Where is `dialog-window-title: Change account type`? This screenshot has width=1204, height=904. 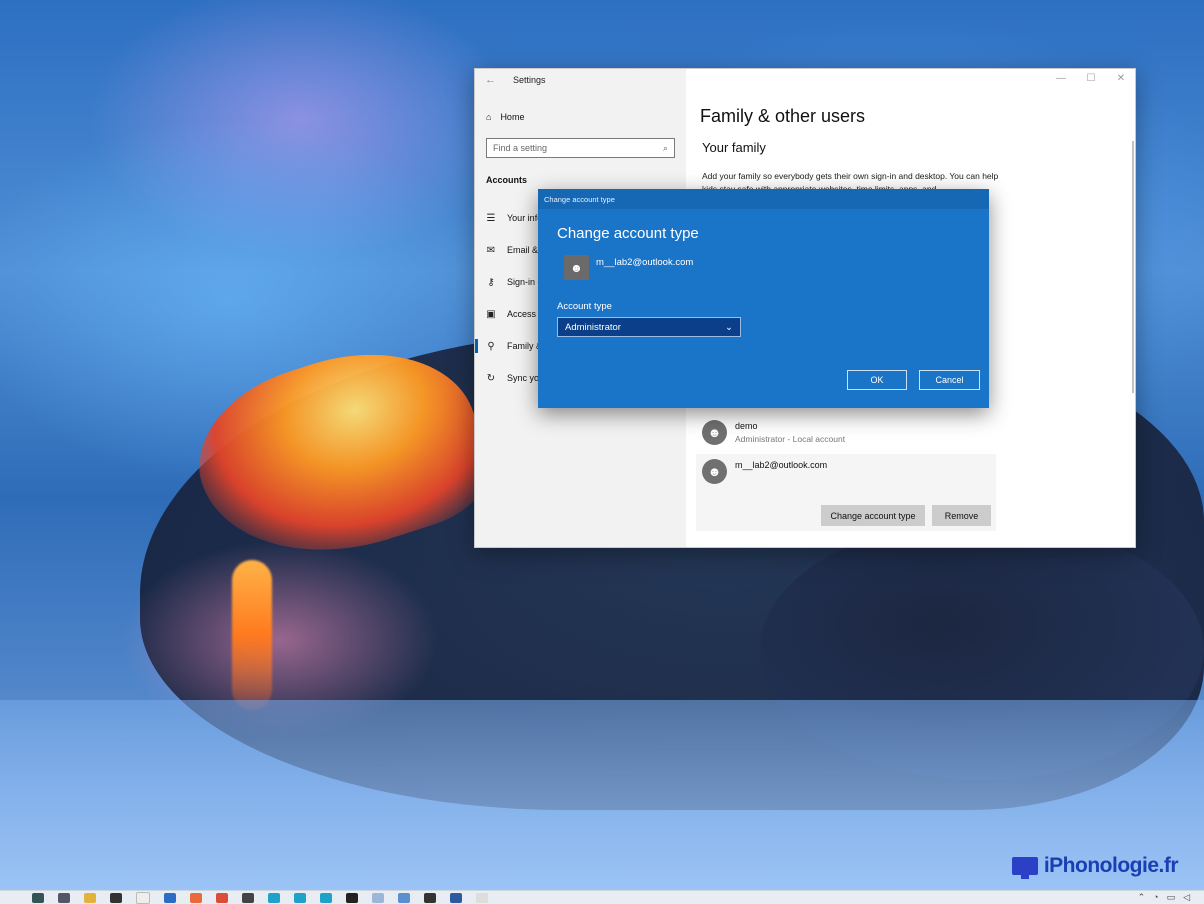 dialog-window-title: Change account type is located at coordinates (579, 199).